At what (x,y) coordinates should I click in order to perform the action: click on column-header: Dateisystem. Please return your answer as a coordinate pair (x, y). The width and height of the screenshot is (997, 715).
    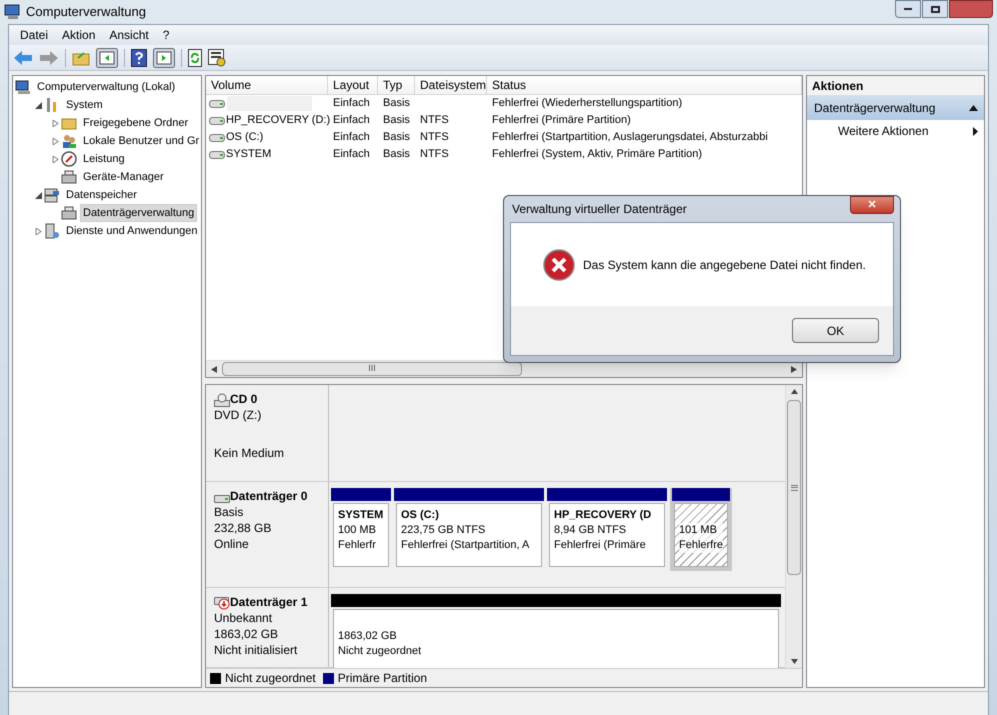
    Looking at the image, I should click on (451, 85).